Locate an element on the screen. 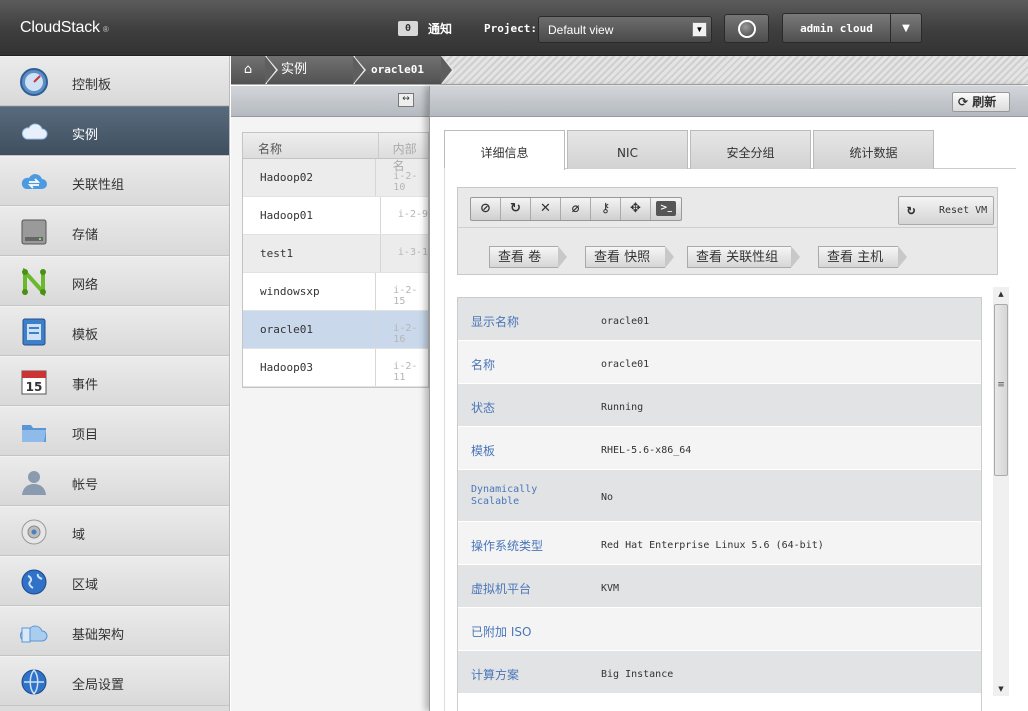 The width and height of the screenshot is (1028, 711). sidebar-item-infrastructure: 基础架构 is located at coordinates (114, 631).